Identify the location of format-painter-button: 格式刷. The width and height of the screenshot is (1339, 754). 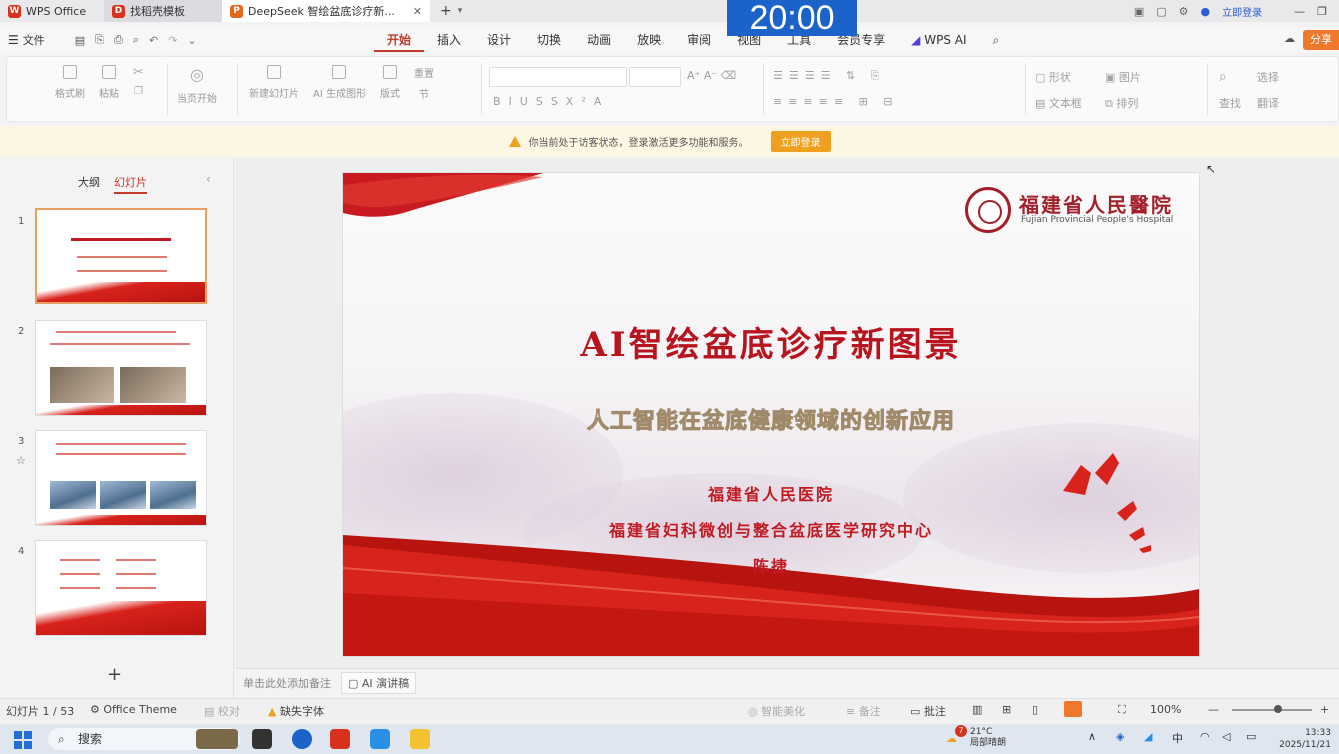
(70, 82).